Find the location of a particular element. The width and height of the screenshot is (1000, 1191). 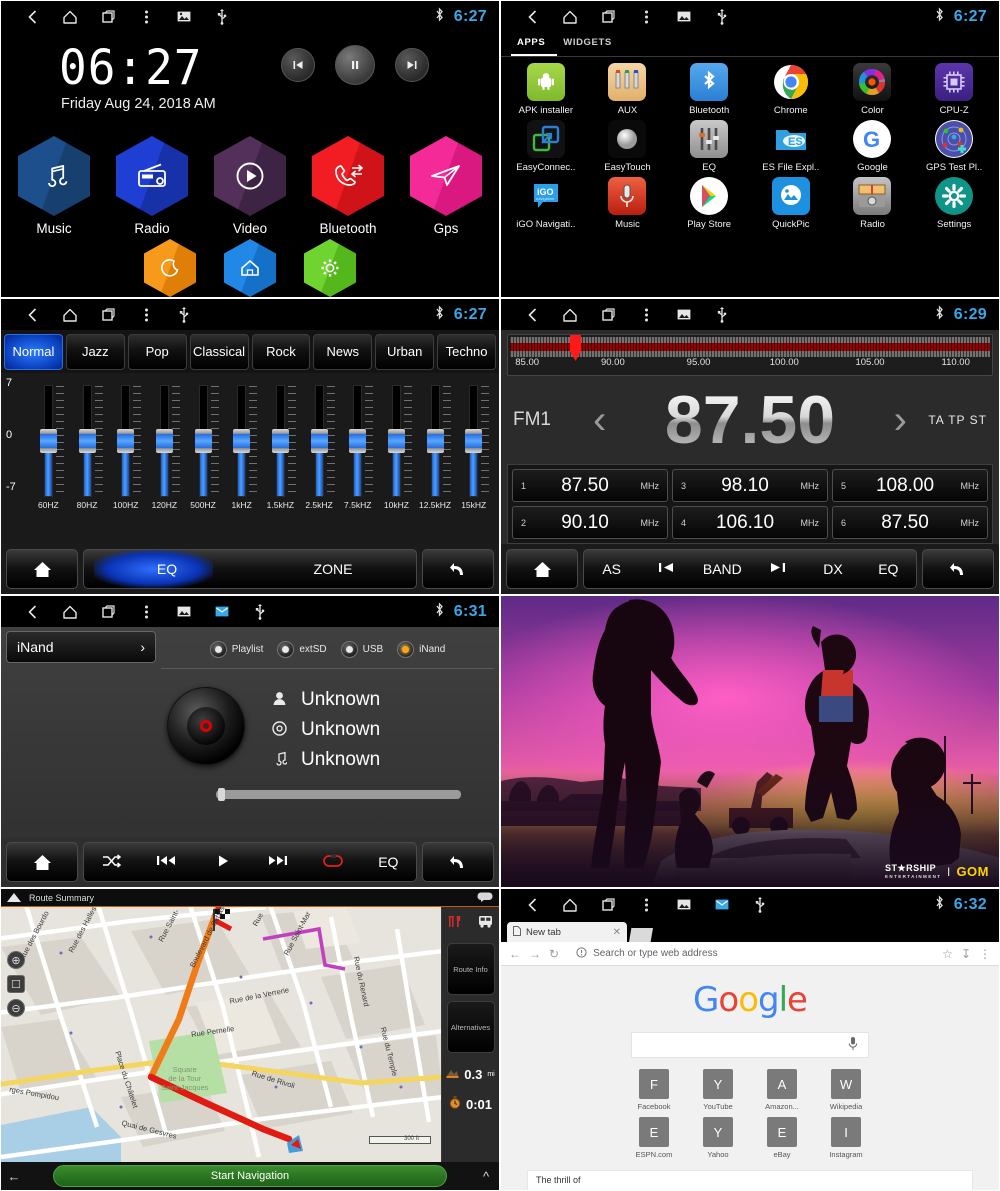

close-icon: ✕ is located at coordinates (617, 932).